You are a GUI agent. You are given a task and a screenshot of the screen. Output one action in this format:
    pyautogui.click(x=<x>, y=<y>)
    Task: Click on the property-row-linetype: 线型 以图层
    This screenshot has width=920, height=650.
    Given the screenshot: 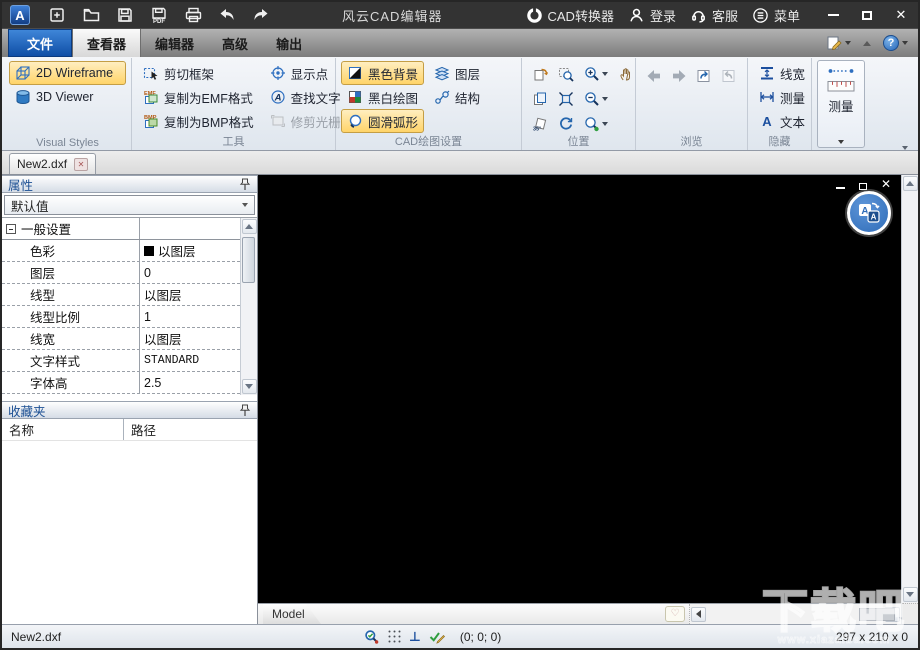 What is the action you would take?
    pyautogui.click(x=121, y=295)
    